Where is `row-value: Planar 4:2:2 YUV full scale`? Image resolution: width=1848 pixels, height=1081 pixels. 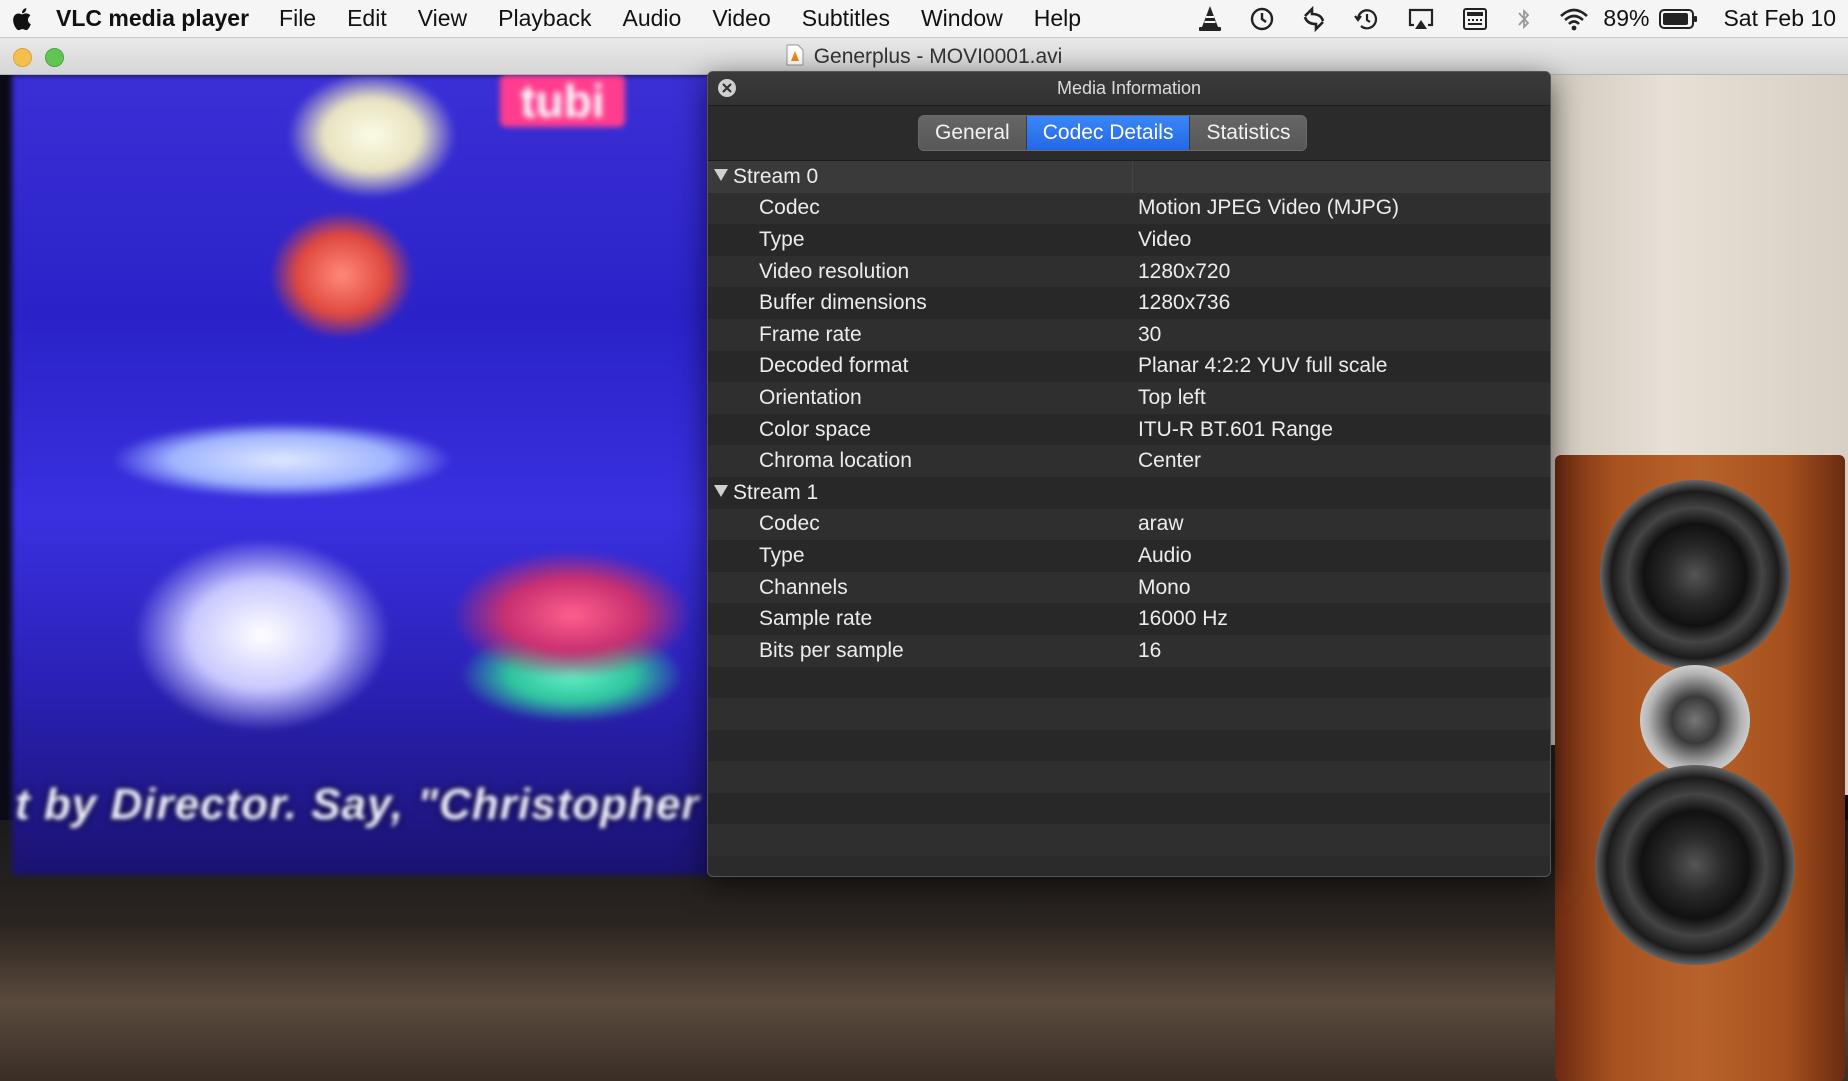
row-value: Planar 4:2:2 YUV full scale is located at coordinates (1263, 366).